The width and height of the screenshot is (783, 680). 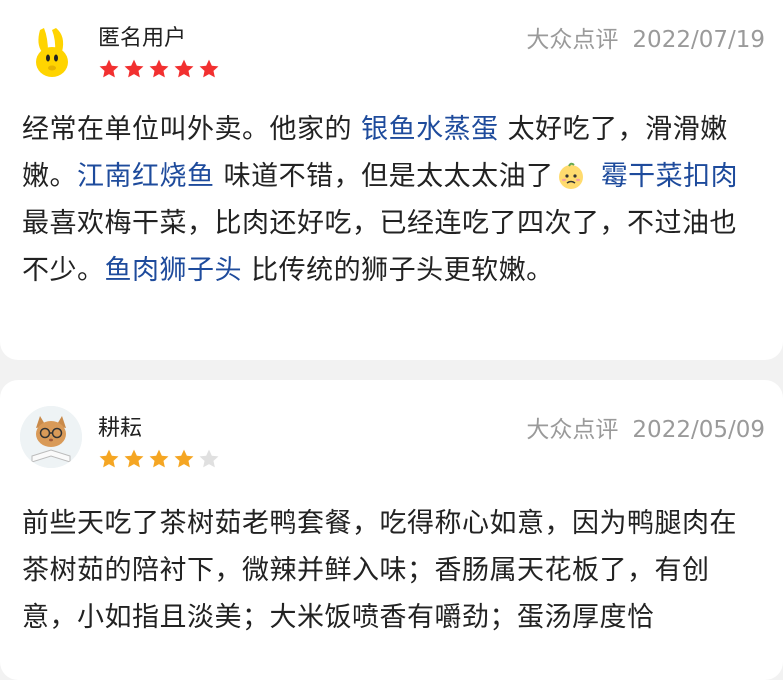 I want to click on user-name: 耕耘, so click(x=120, y=426).